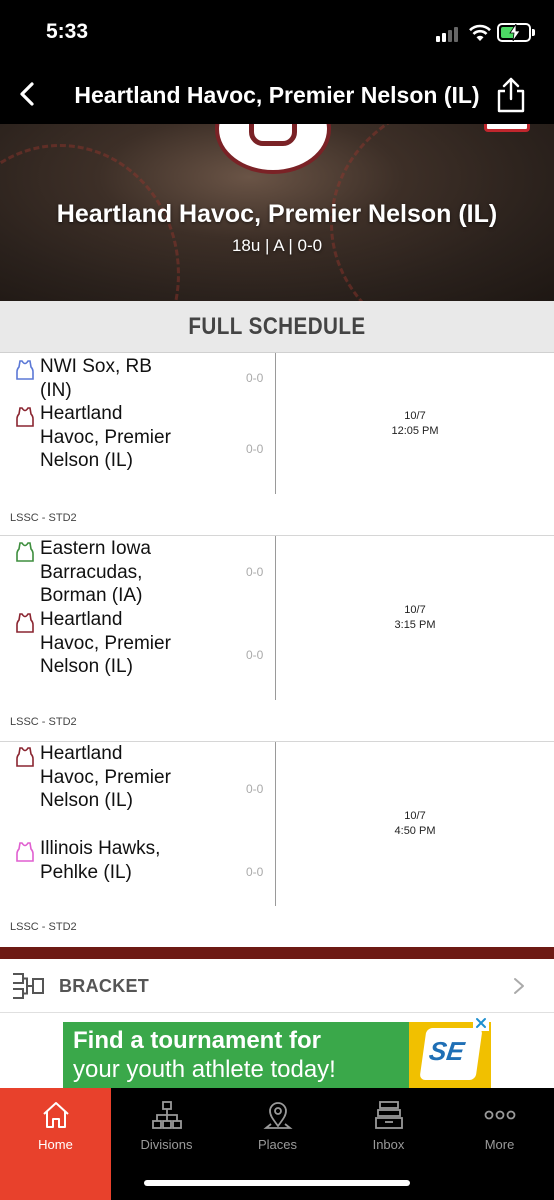  Describe the element at coordinates (447, 1051) in the screenshot. I see `ad-logo-text: SE` at that location.